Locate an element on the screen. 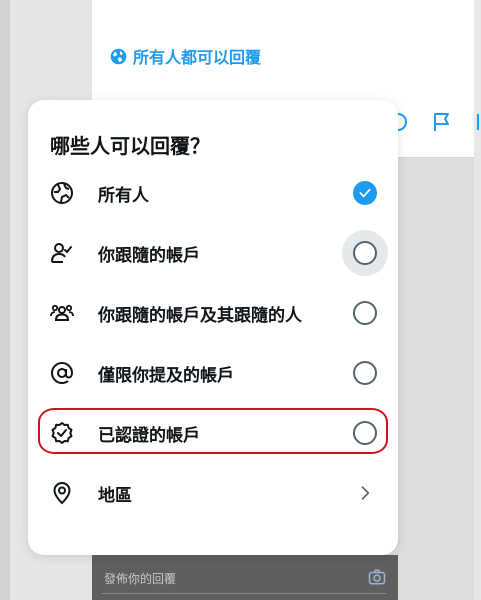 The image size is (481, 600). people-icon is located at coordinates (62, 313).